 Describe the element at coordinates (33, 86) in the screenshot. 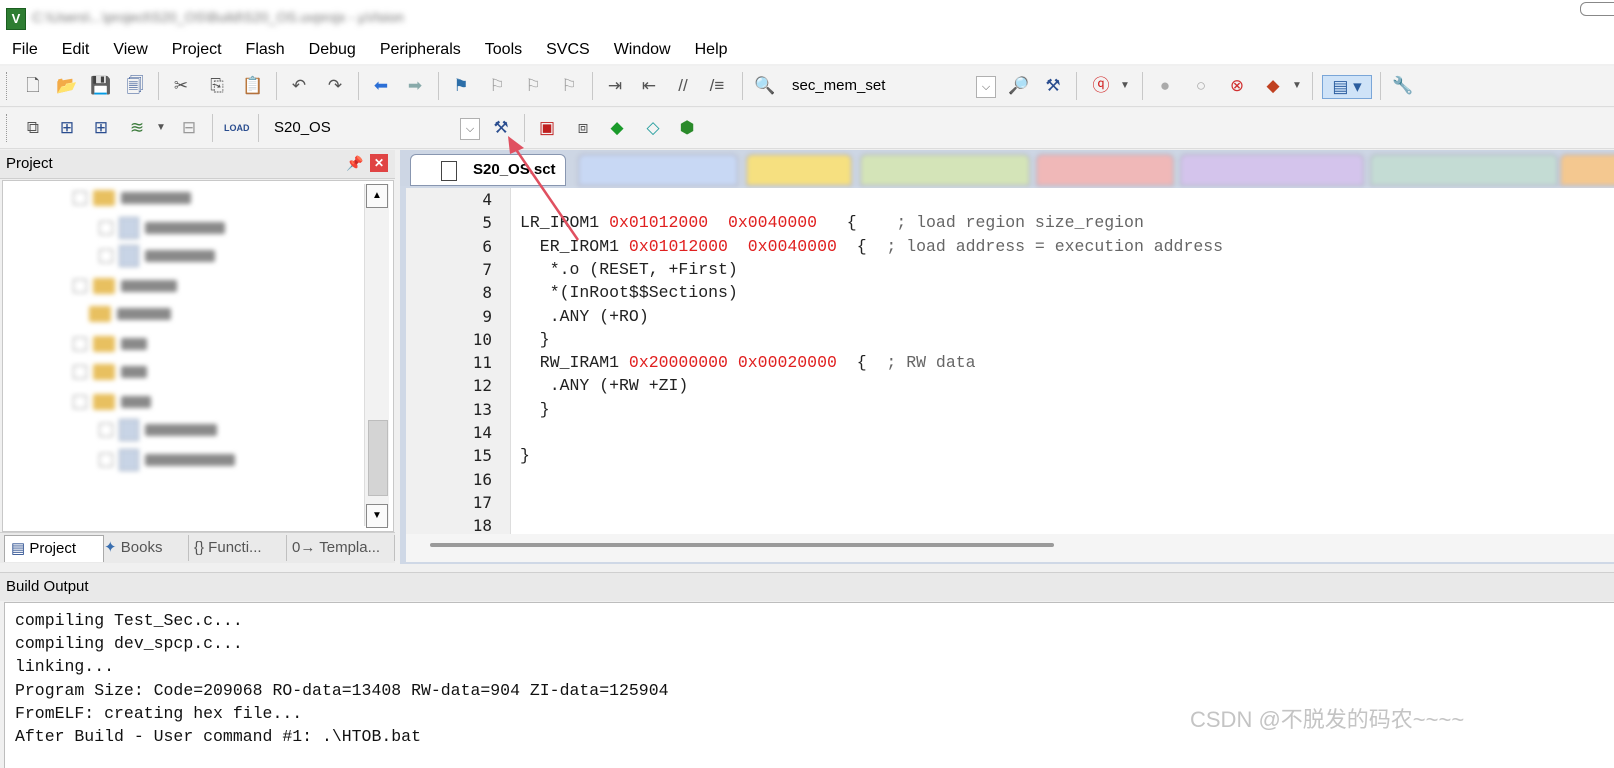

I see `new-file-icon: 🗋` at that location.